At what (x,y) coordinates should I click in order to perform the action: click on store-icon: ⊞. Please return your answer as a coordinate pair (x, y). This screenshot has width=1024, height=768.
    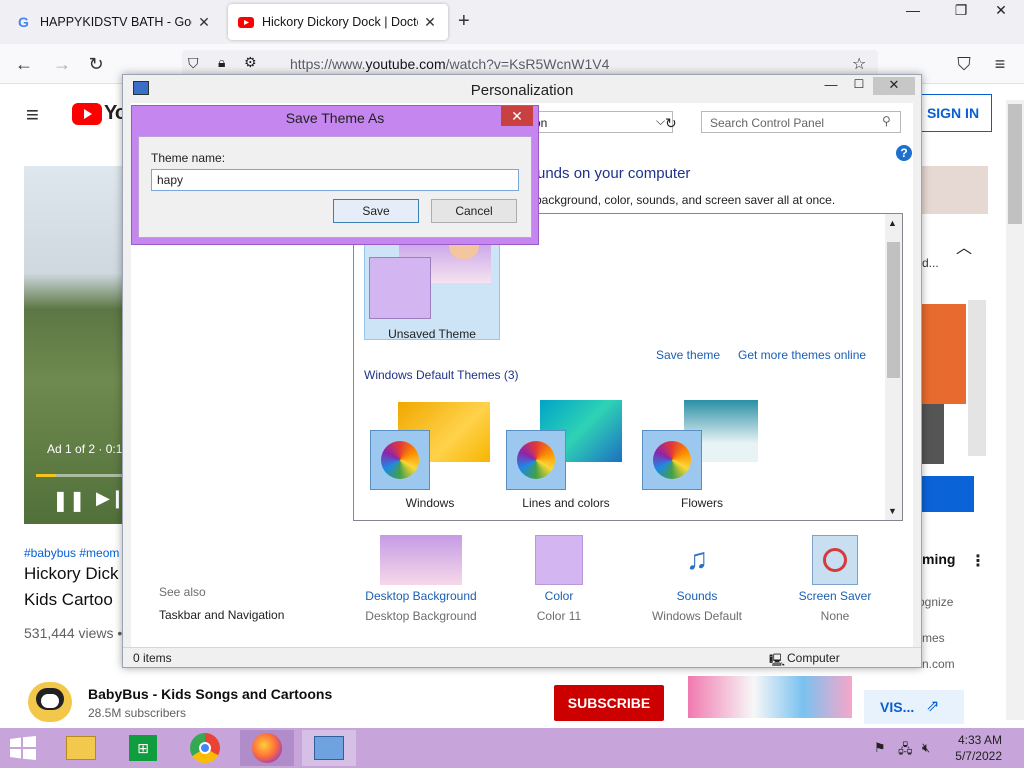
    Looking at the image, I should click on (143, 748).